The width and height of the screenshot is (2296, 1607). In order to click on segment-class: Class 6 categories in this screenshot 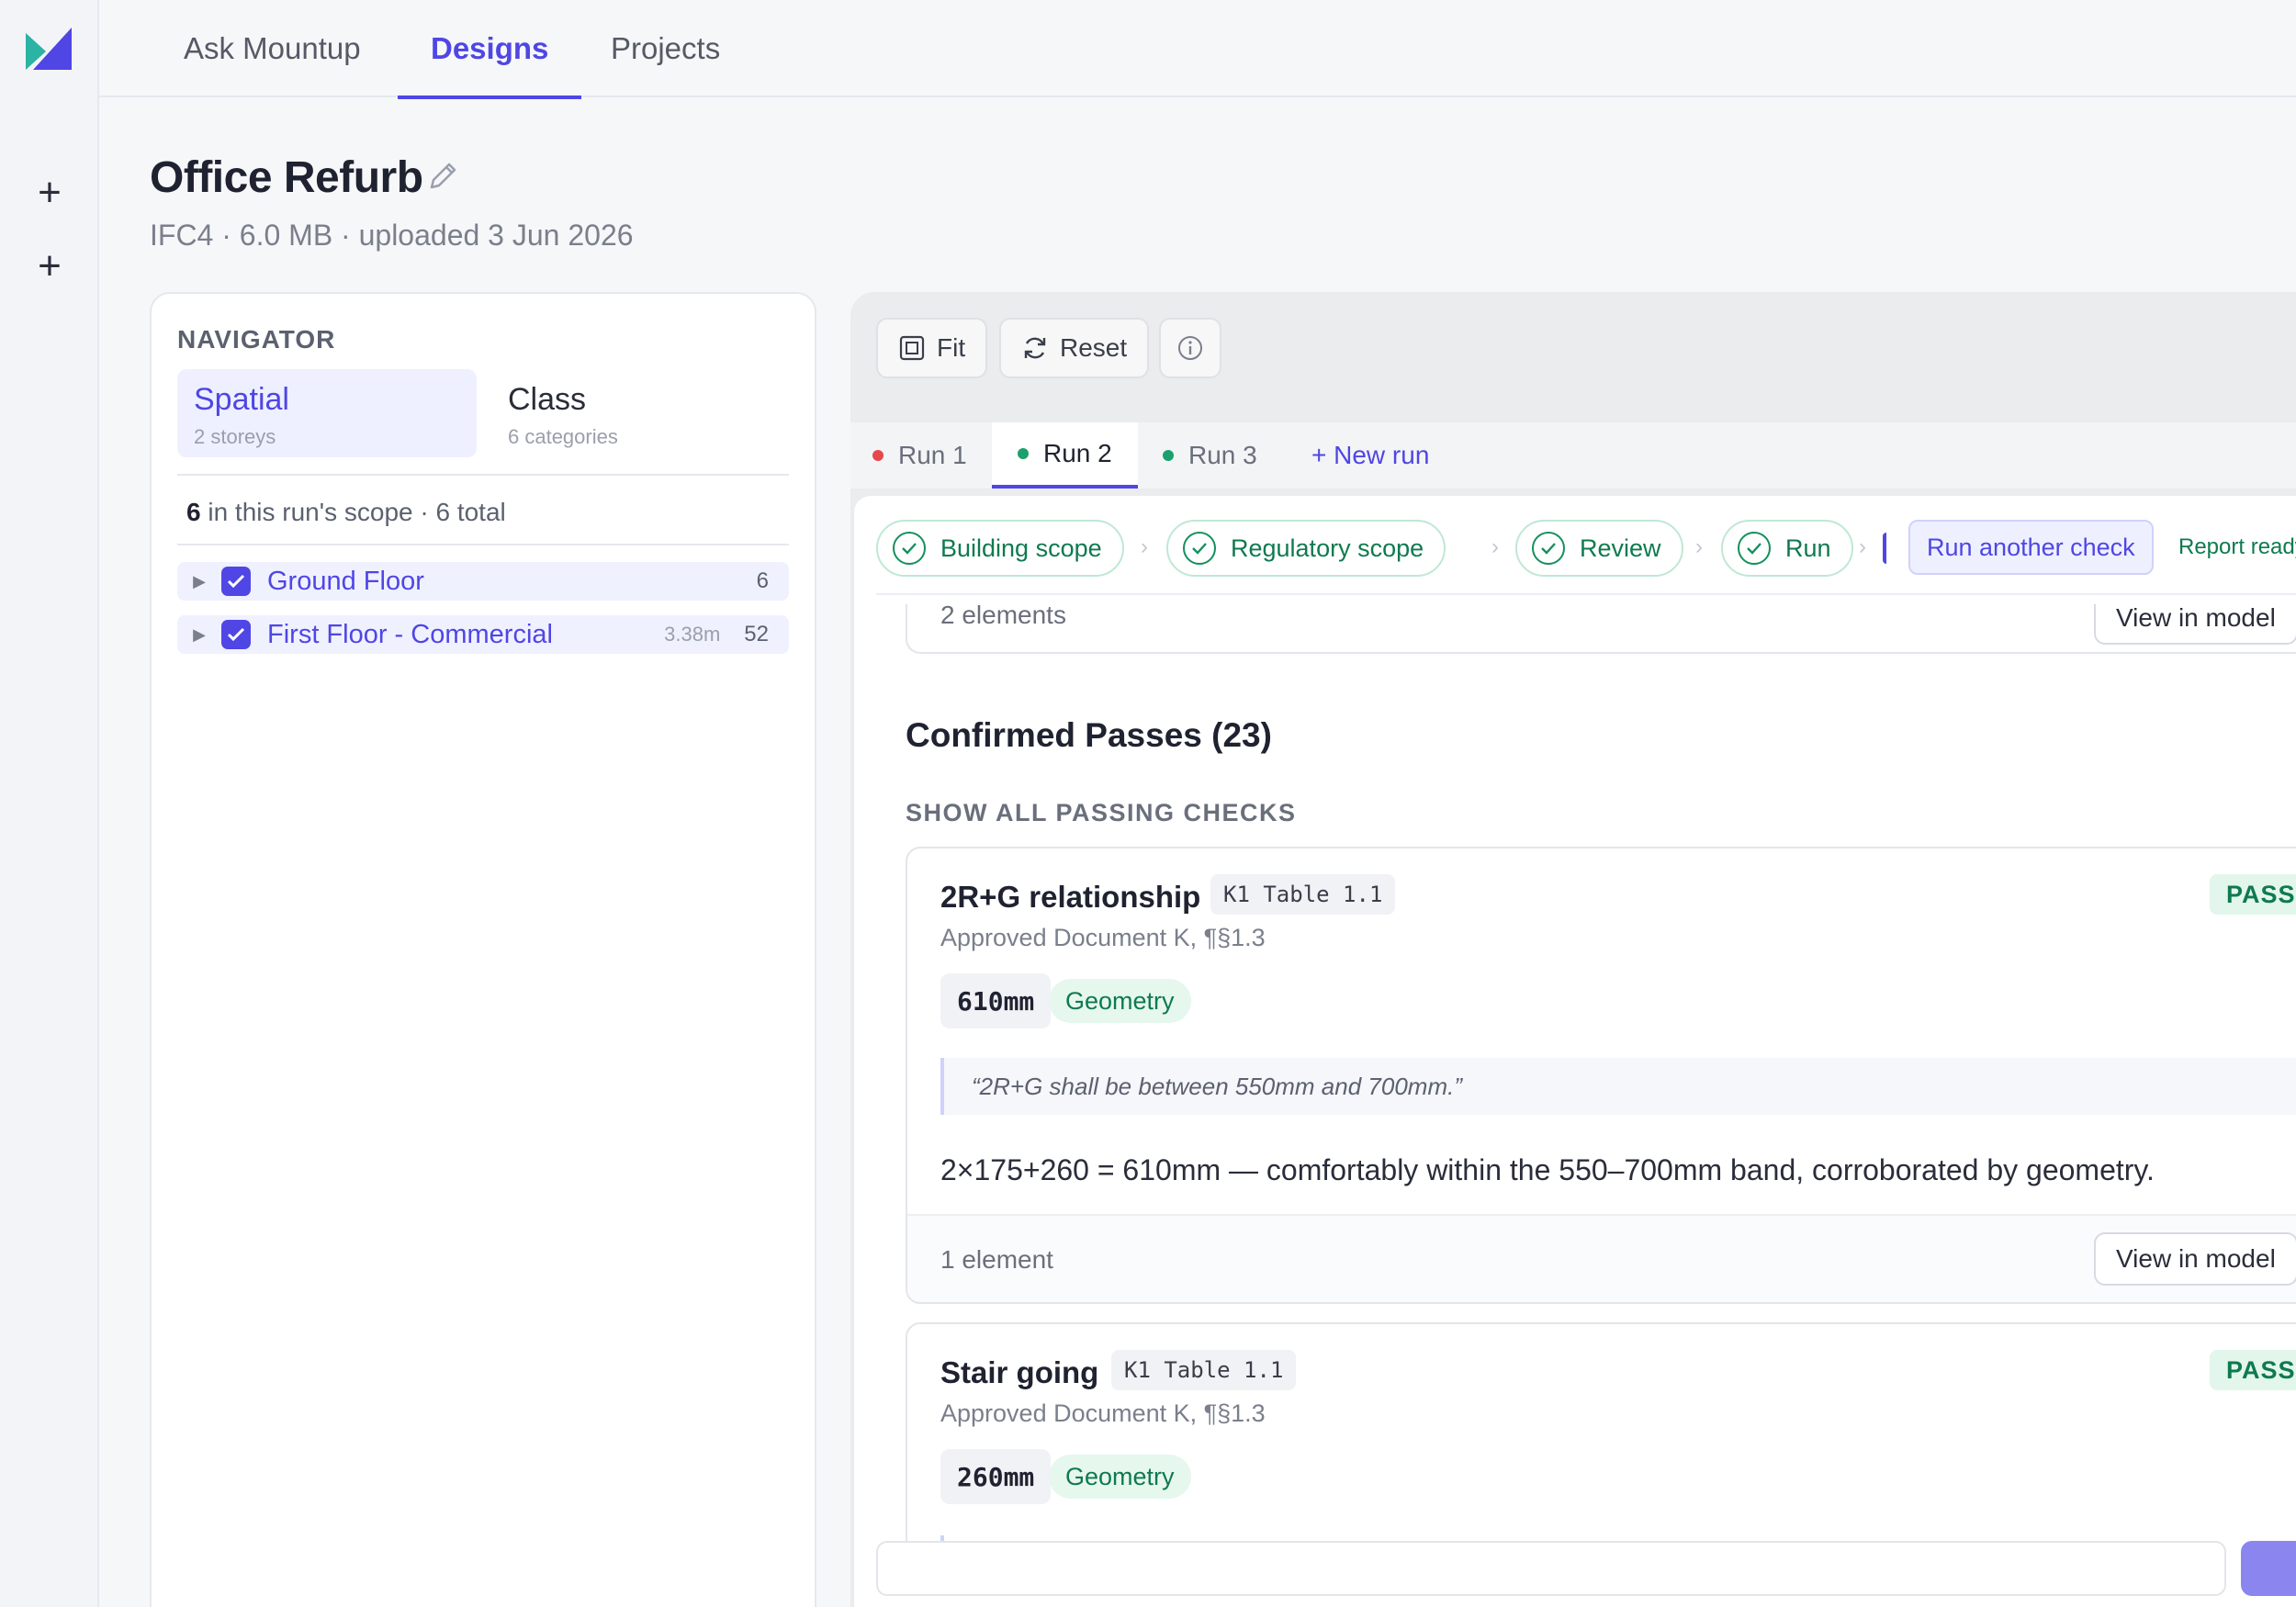, I will do `click(641, 413)`.